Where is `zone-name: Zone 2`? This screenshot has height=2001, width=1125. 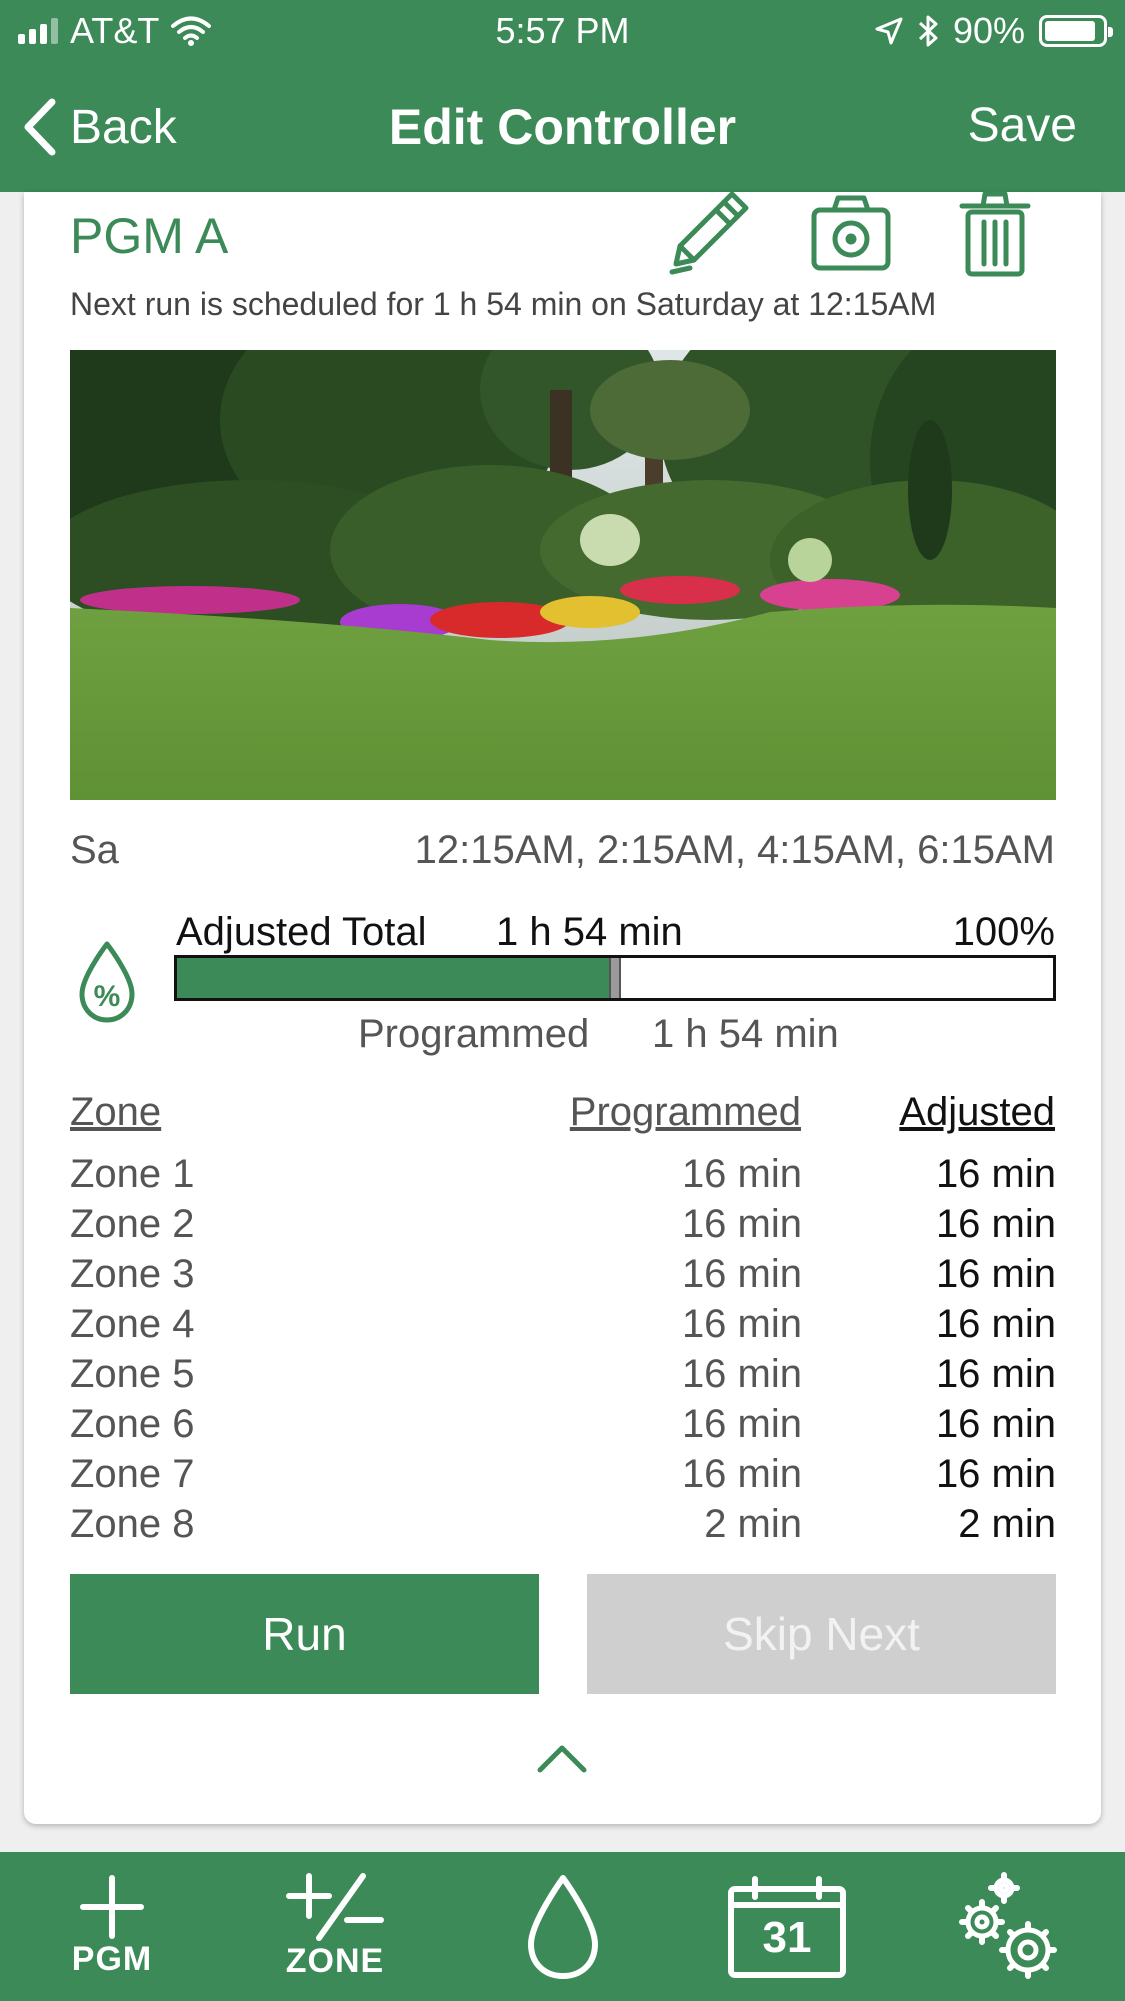 zone-name: Zone 2 is located at coordinates (132, 1224).